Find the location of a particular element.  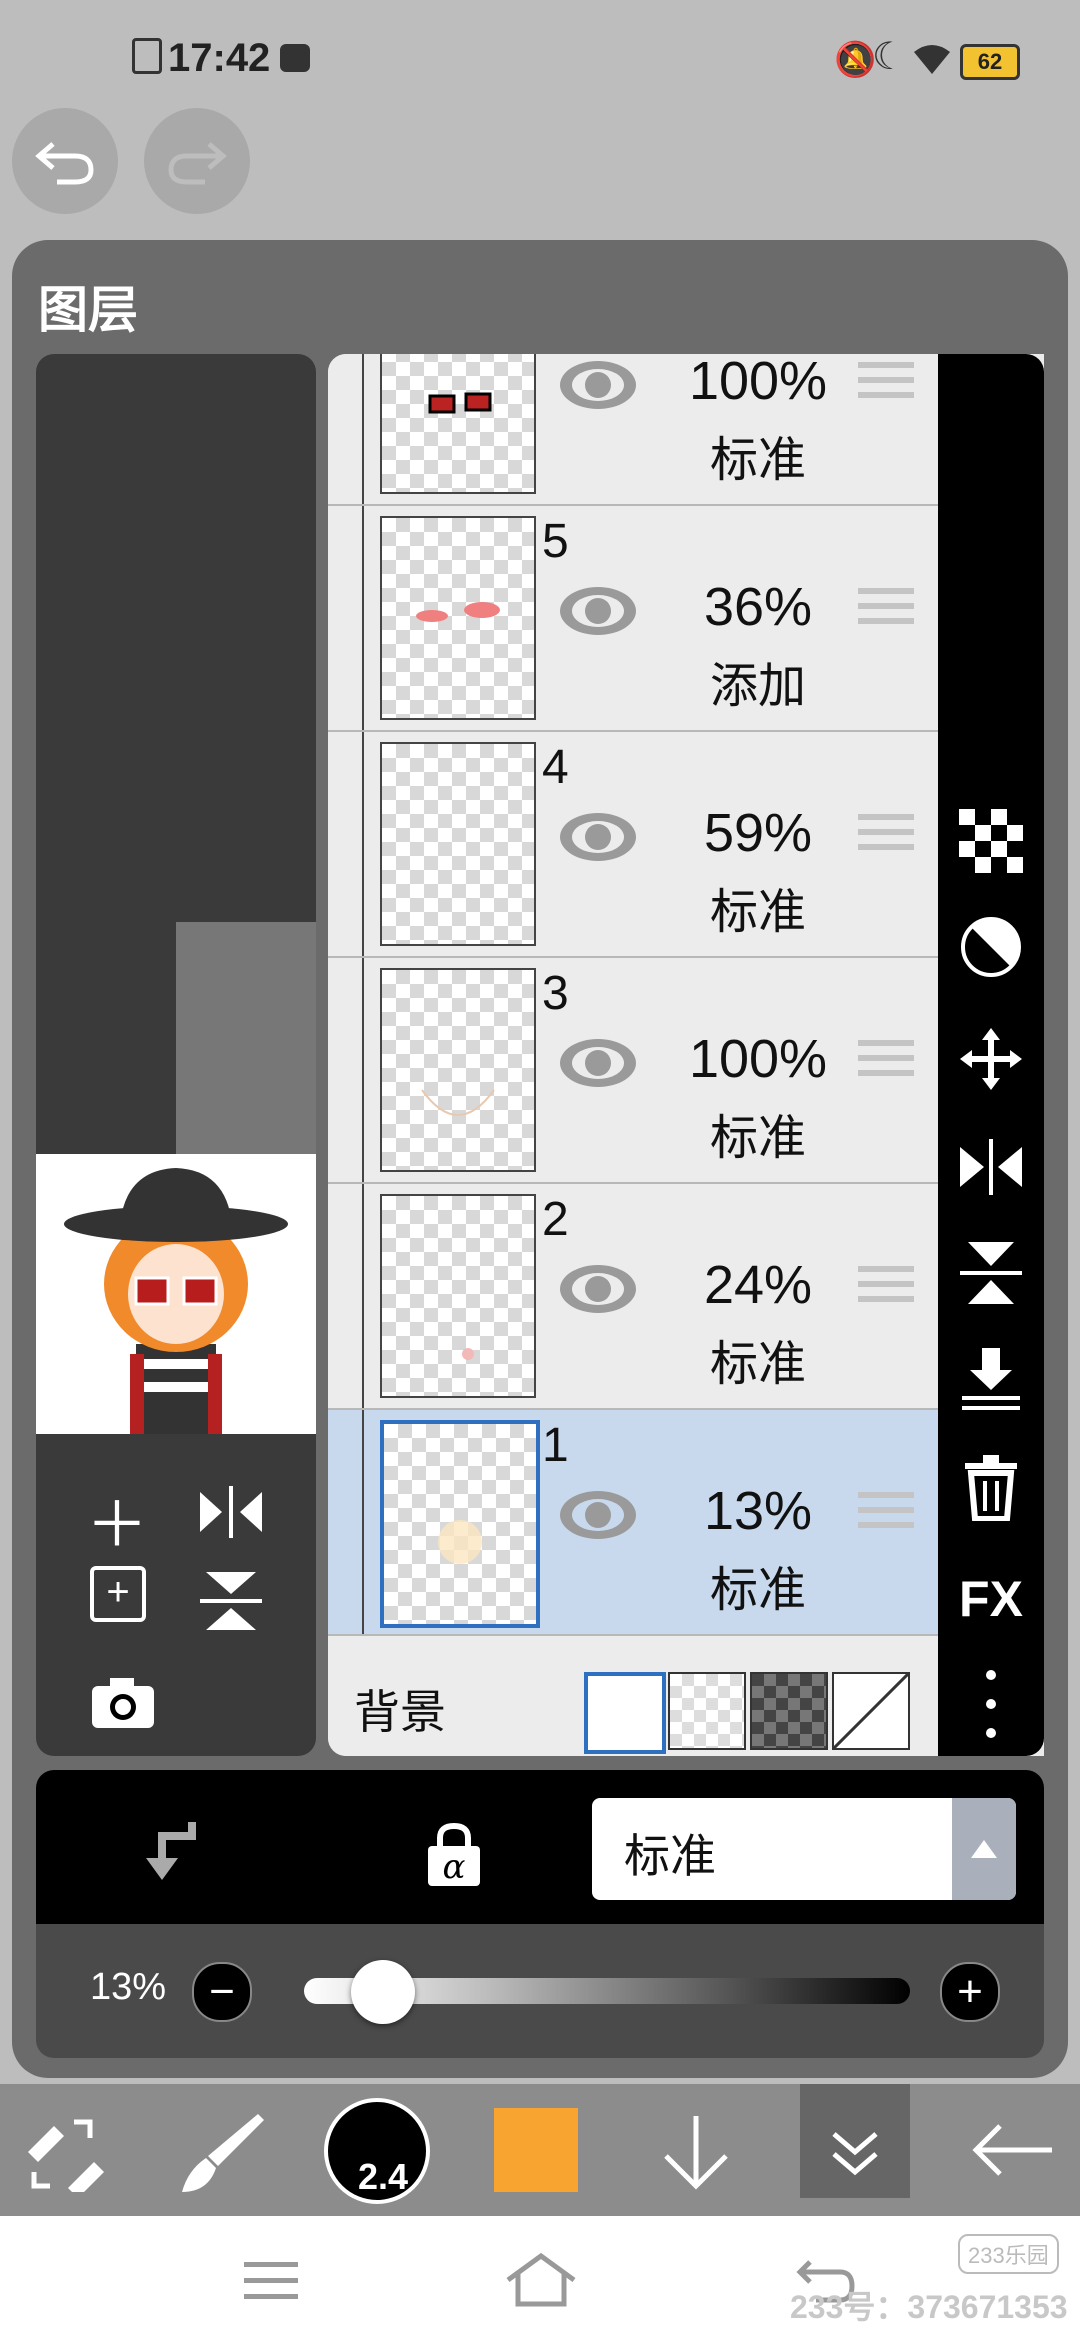

layer-row: 4 59% 标准 is located at coordinates (633, 845).